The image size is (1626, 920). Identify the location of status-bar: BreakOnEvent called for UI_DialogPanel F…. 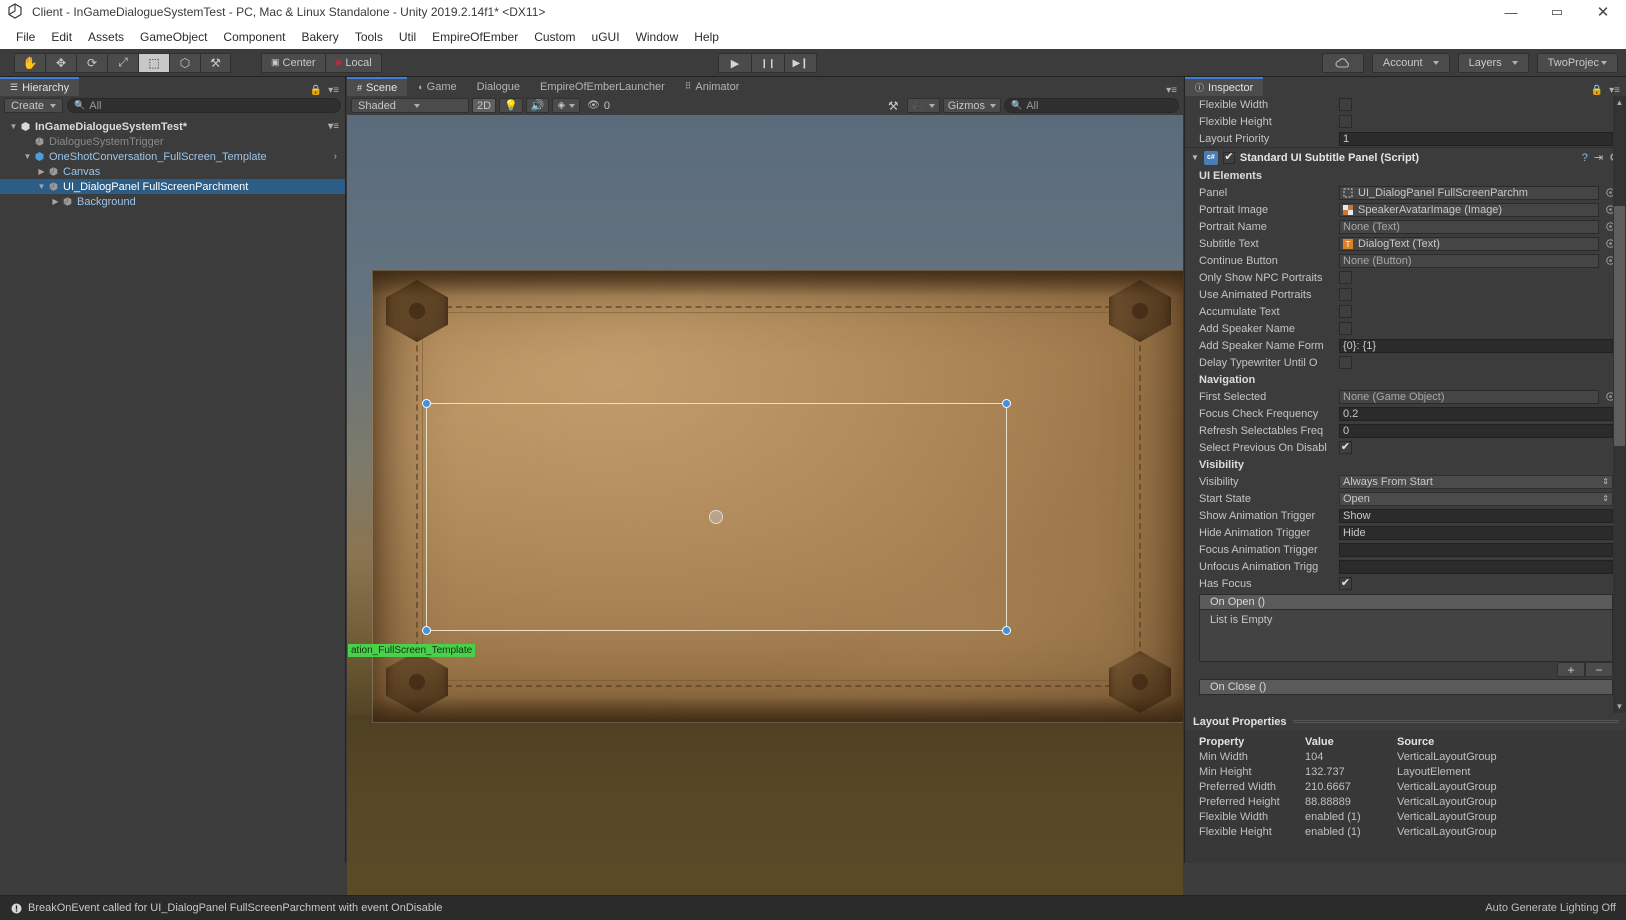
(813, 907).